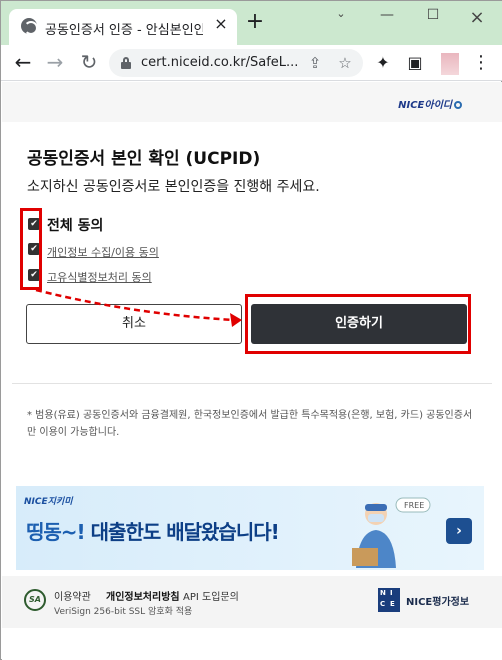 This screenshot has height=660, width=502. Describe the element at coordinates (383, 63) in the screenshot. I see `extensions-puzzle-icon: ✦` at that location.